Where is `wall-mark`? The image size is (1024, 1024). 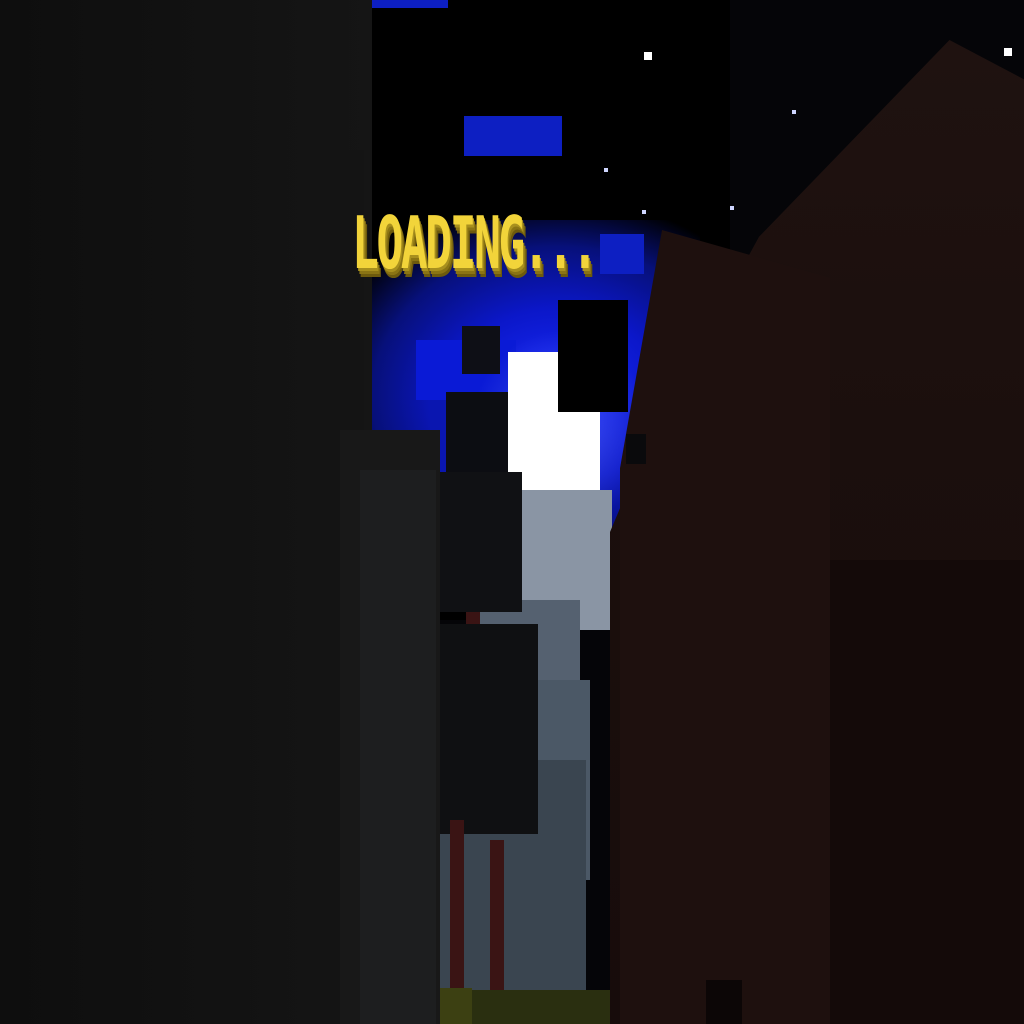
wall-mark is located at coordinates (724, 1002).